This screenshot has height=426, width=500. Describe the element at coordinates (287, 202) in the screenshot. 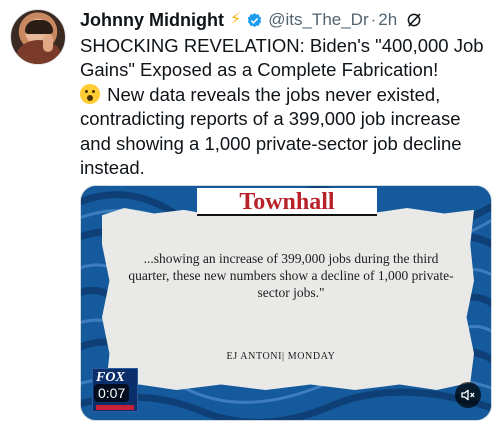

I see `townhall-logo: Townhall` at that location.